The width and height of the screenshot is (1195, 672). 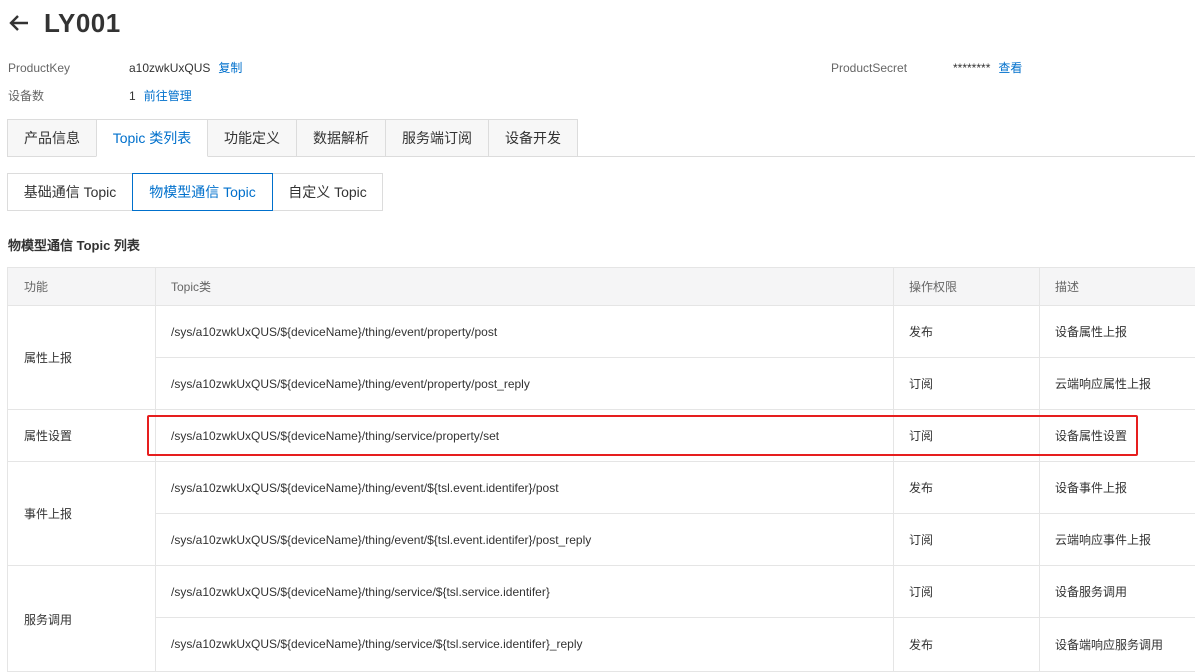 I want to click on back-arrow-icon, so click(x=19, y=23).